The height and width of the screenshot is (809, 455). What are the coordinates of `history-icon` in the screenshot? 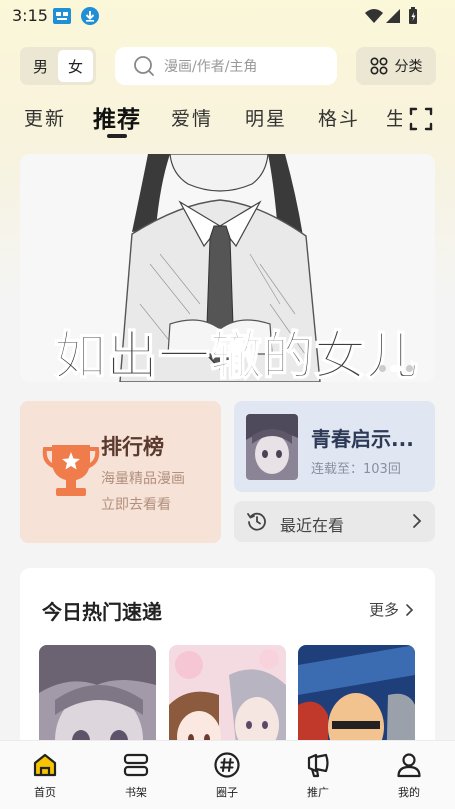 It's located at (256, 521).